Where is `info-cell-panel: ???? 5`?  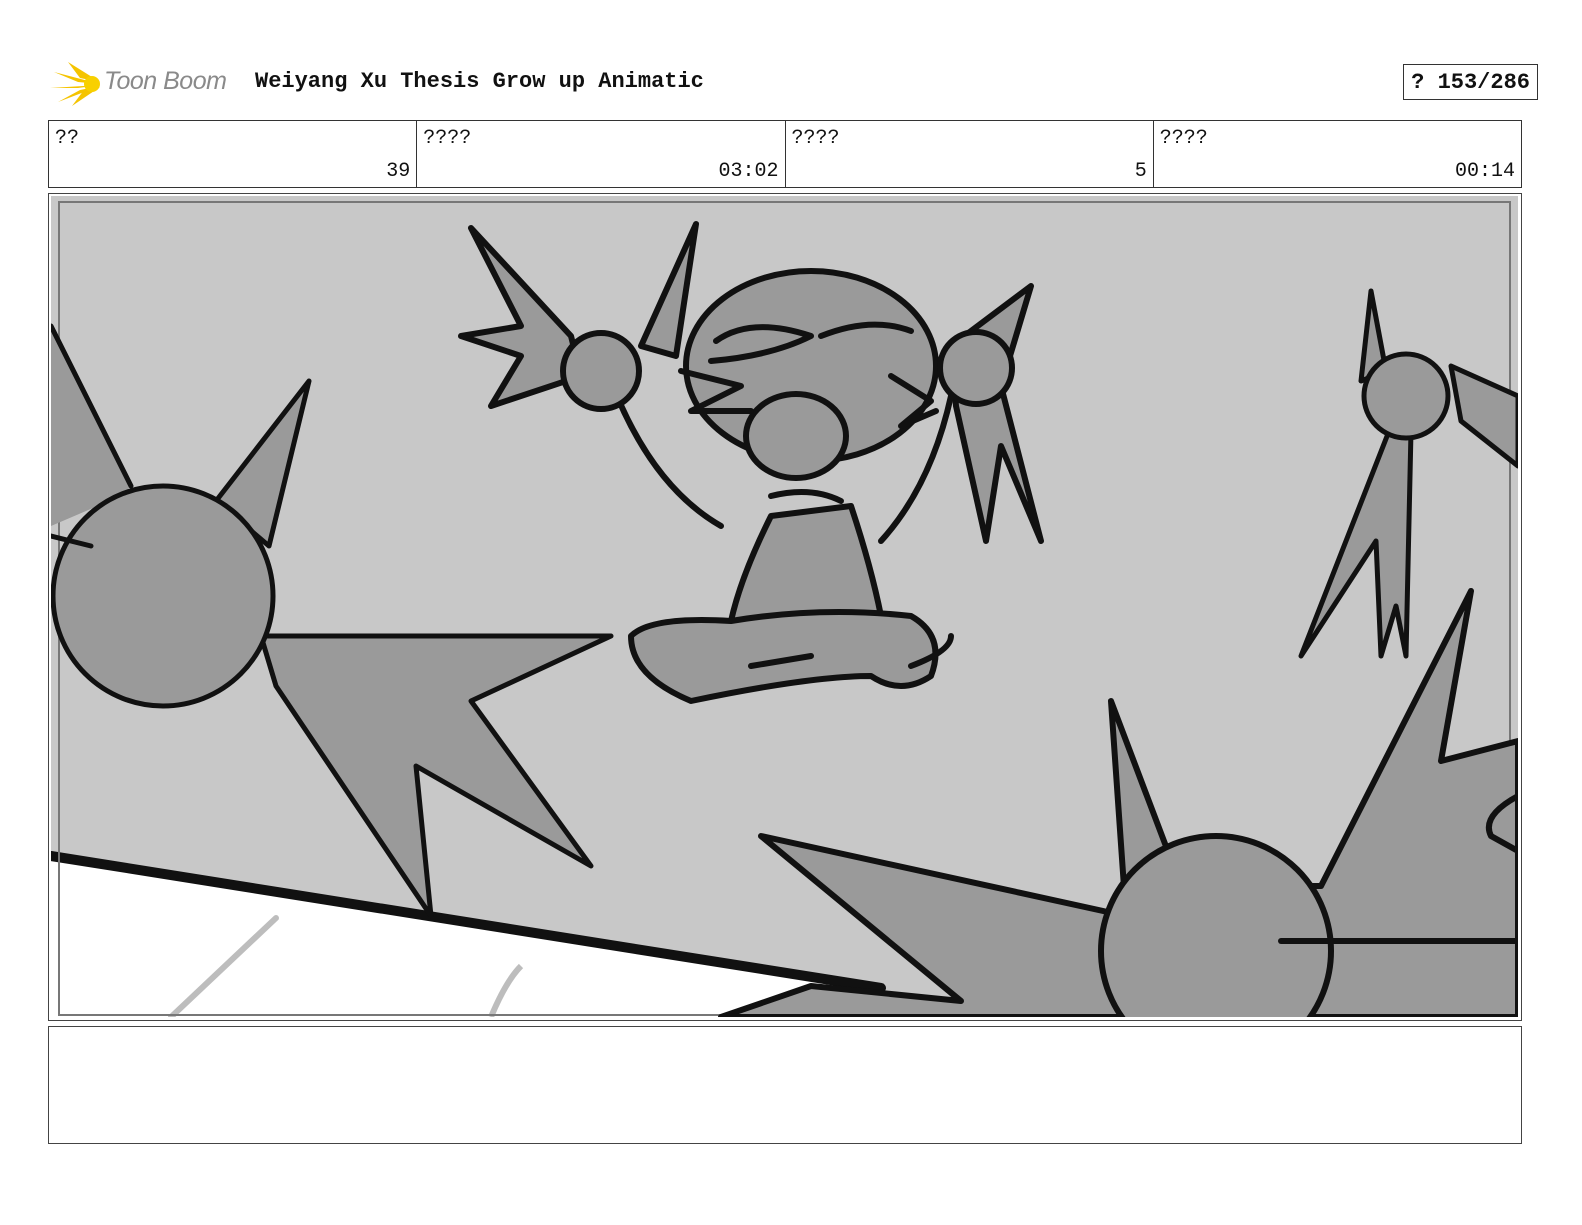 info-cell-panel: ???? 5 is located at coordinates (970, 154).